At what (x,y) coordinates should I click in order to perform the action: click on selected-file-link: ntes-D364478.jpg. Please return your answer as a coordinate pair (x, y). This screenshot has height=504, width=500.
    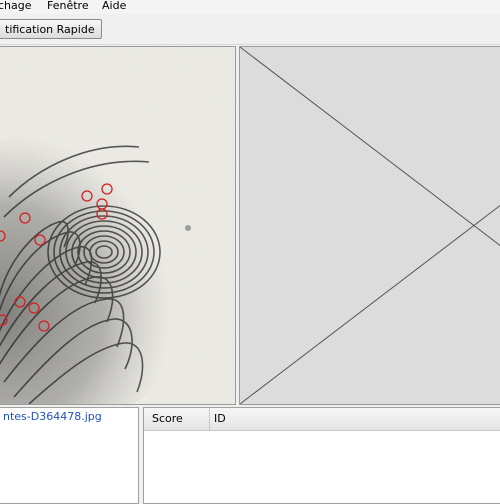
    Looking at the image, I should click on (52, 416).